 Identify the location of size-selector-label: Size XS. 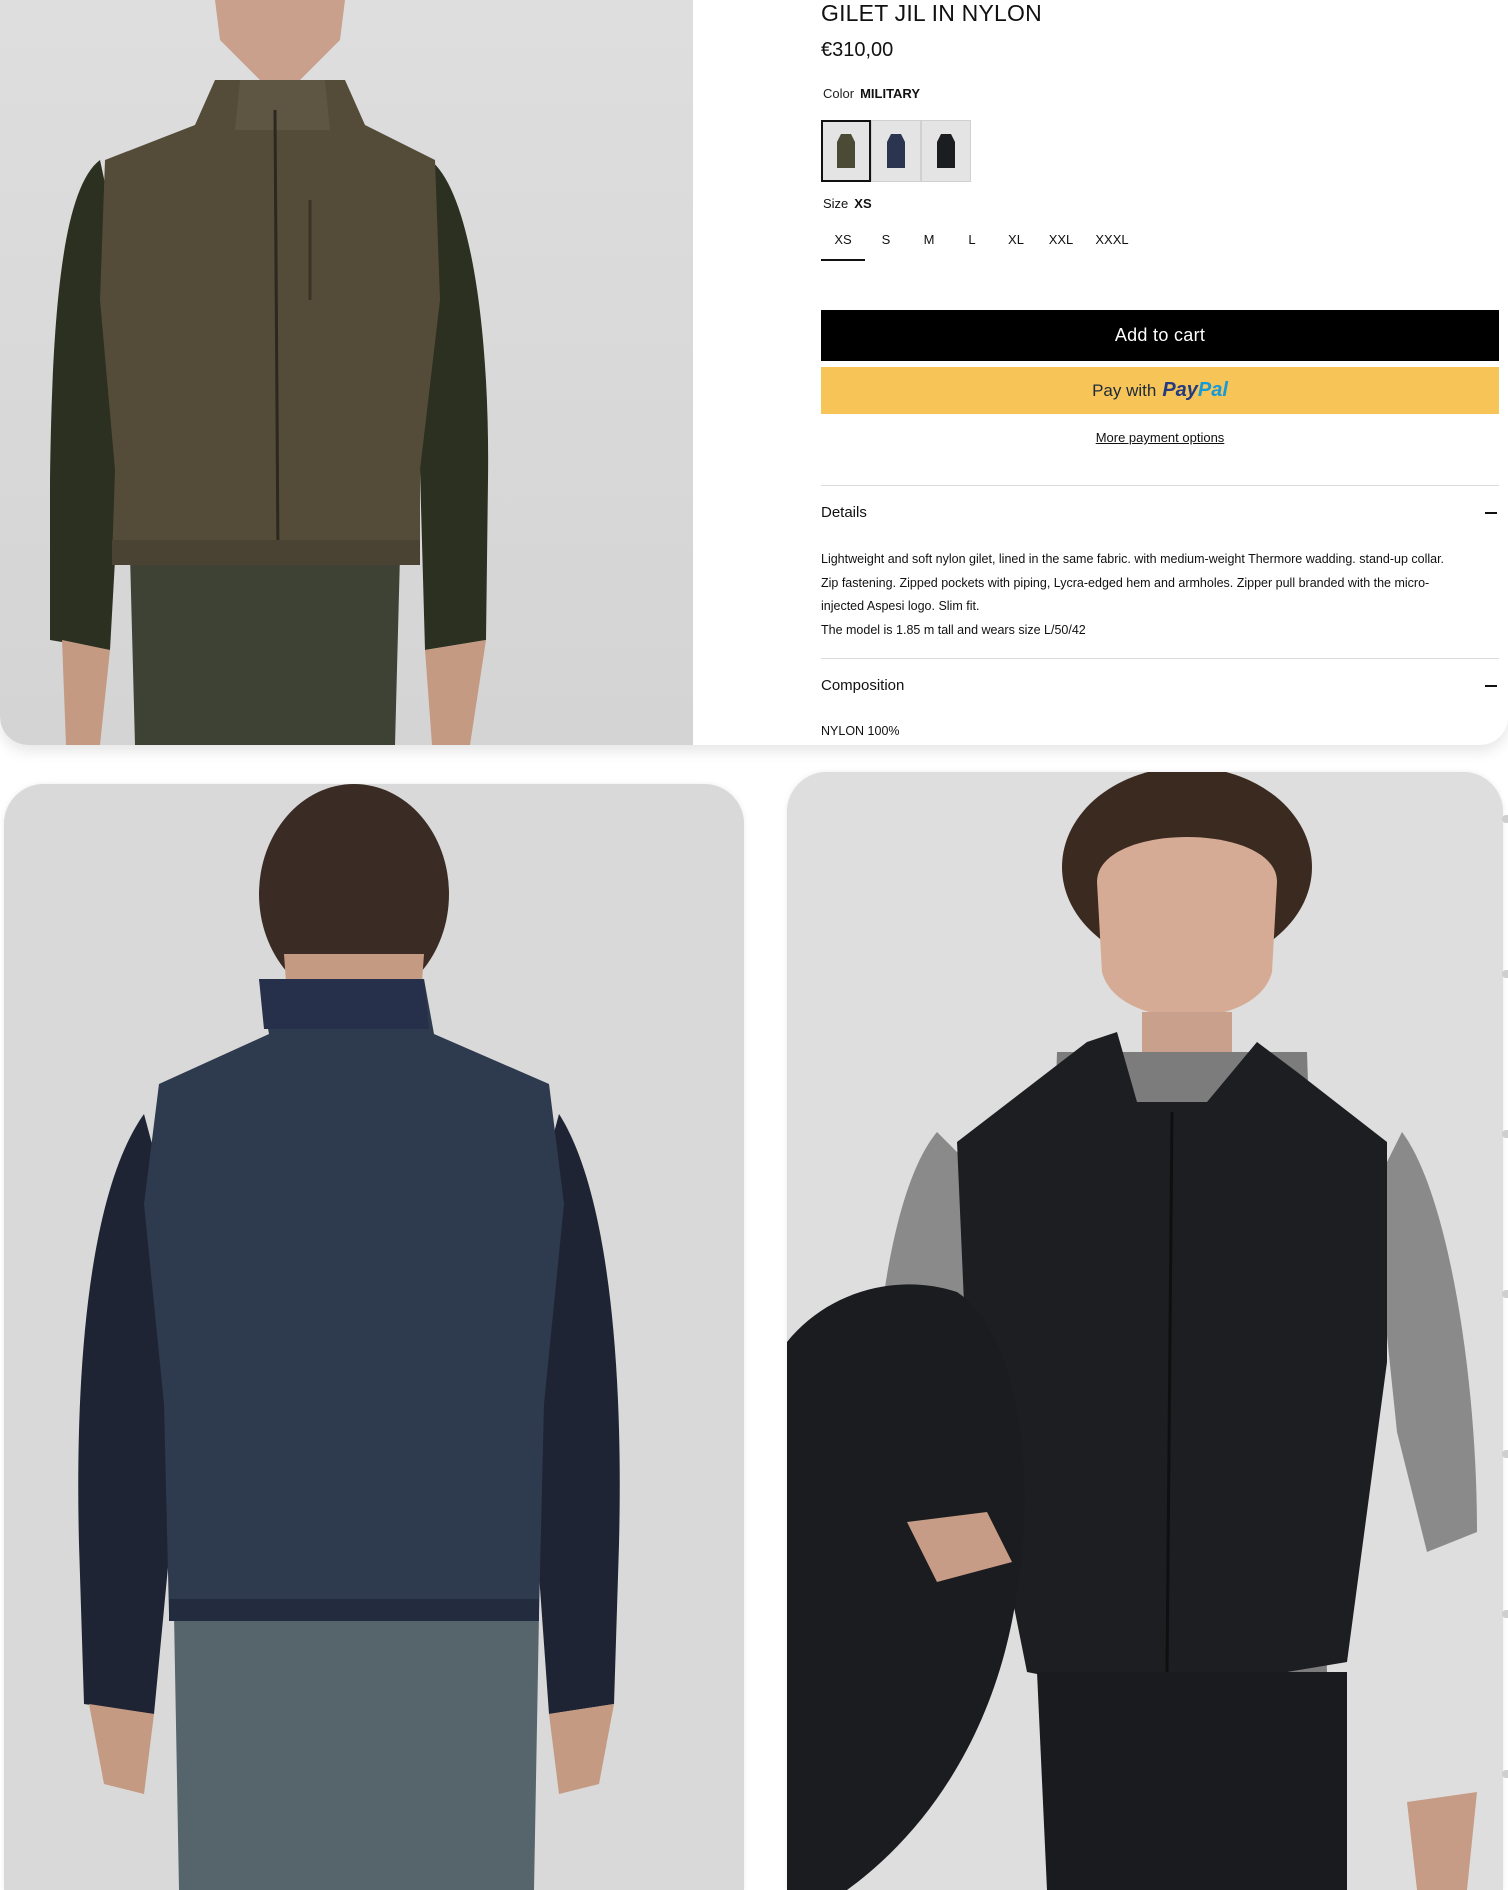
(847, 203).